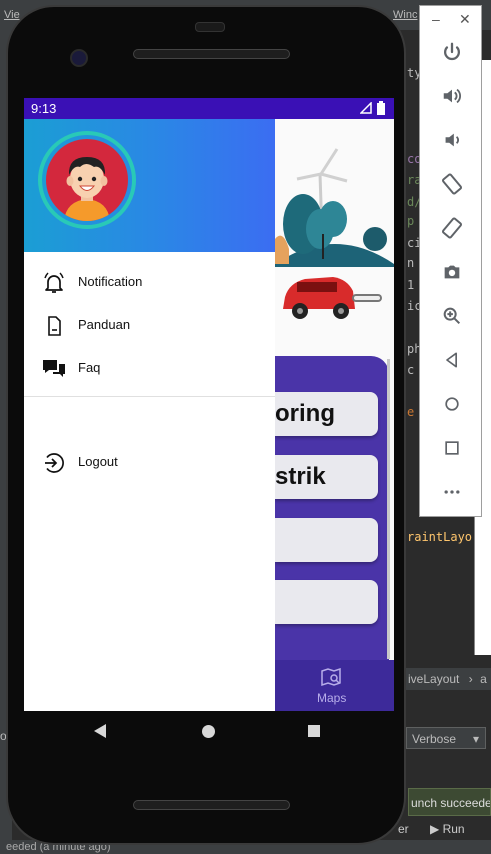 The height and width of the screenshot is (854, 491). What do you see at coordinates (405, 15) in the screenshot?
I see `ide-menu-window: Winc` at bounding box center [405, 15].